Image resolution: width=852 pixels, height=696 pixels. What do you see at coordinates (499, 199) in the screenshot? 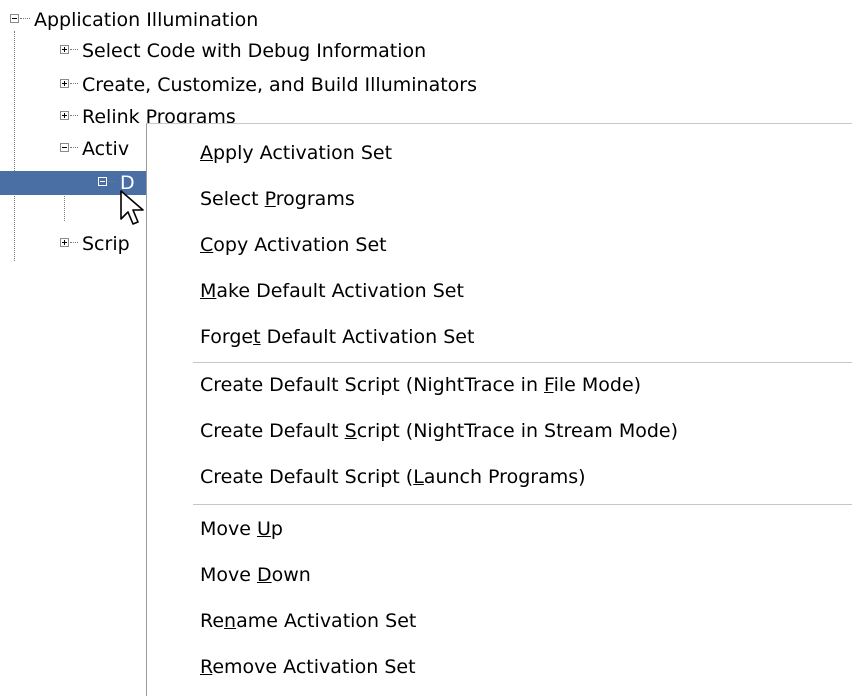
I see `select-programs-item: Select Programs` at bounding box center [499, 199].